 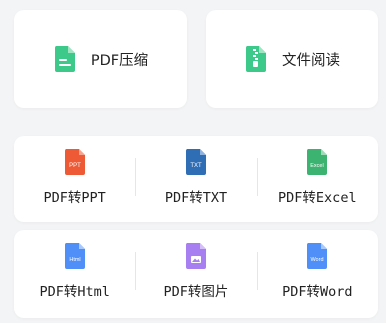 What do you see at coordinates (74, 198) in the screenshot?
I see `pdf-to-ppt-label: PDF转PPT` at bounding box center [74, 198].